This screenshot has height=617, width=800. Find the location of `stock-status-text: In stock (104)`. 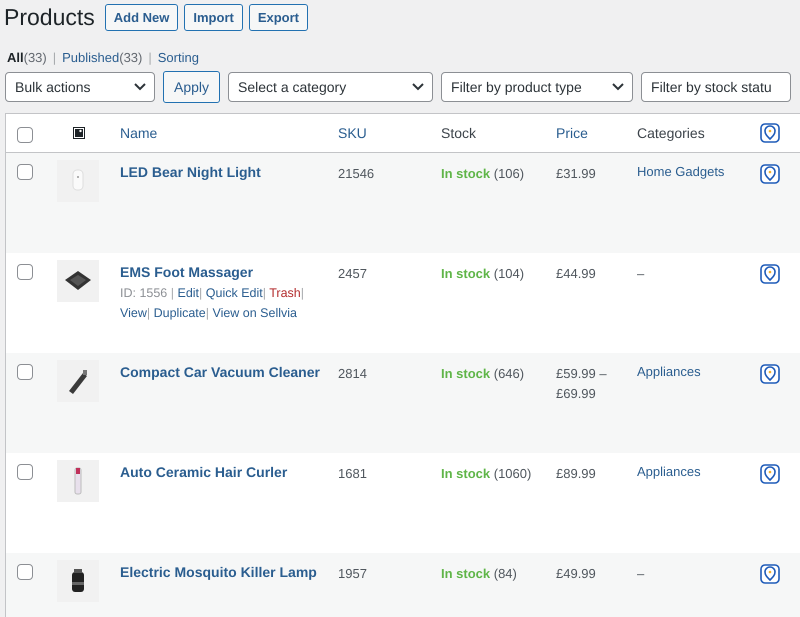

stock-status-text: In stock (104) is located at coordinates (482, 274).